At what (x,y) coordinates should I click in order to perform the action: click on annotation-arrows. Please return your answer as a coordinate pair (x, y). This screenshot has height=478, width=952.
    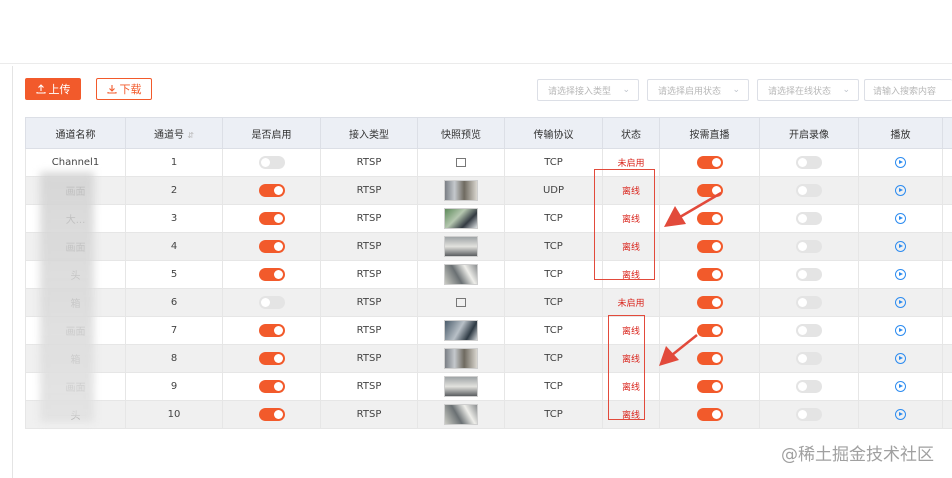
    Looking at the image, I should click on (690, 278).